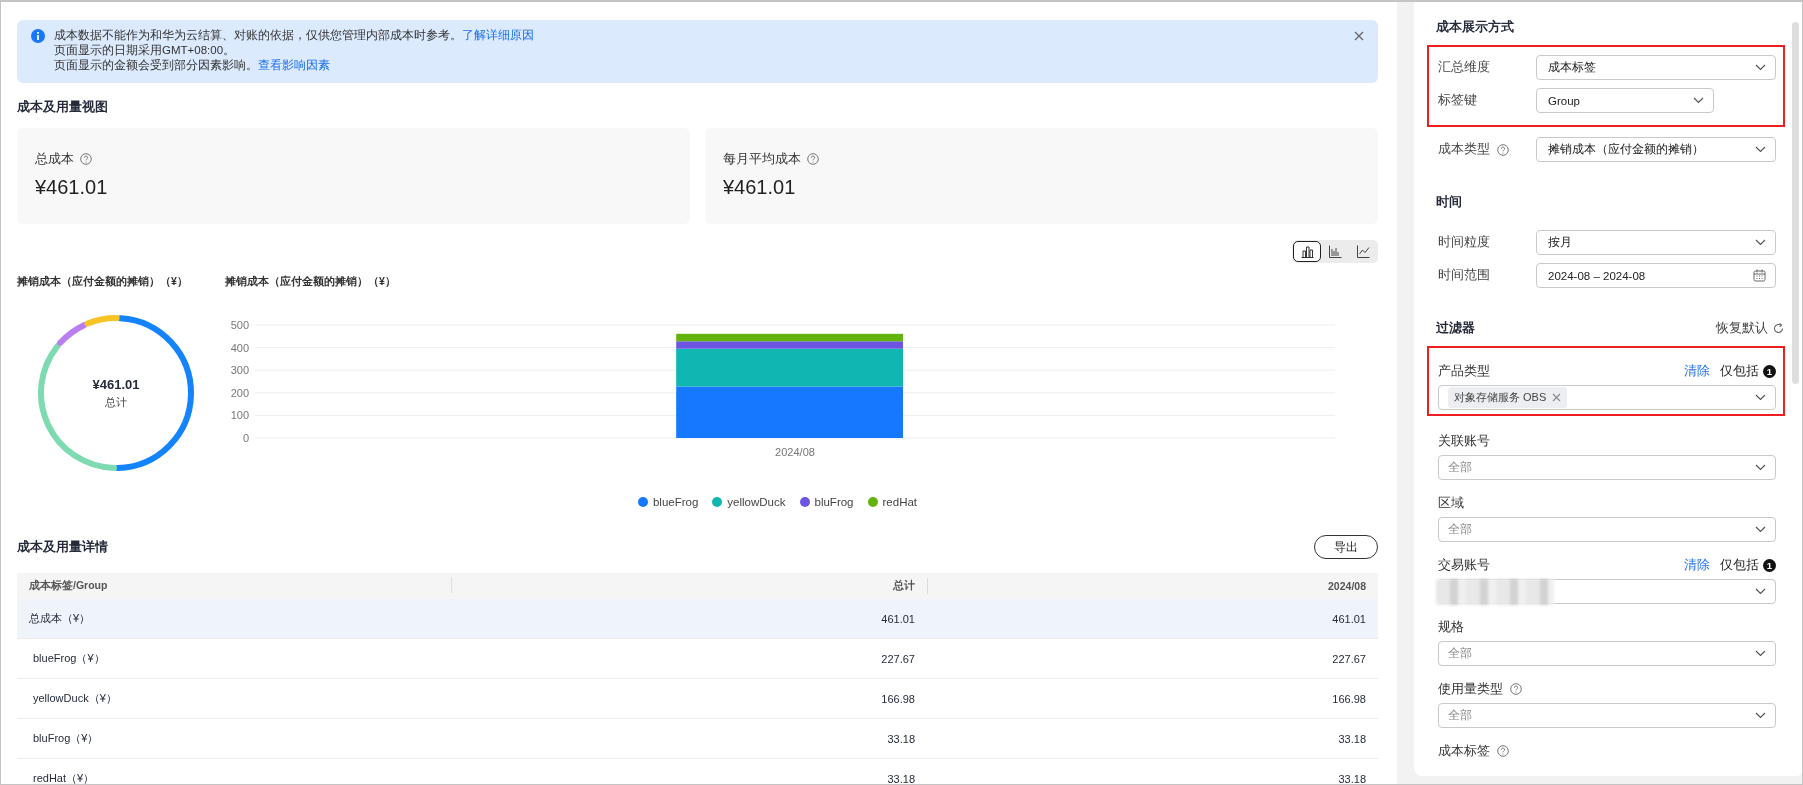  I want to click on dropdown: 对象存储服务 OBS, so click(1607, 397).